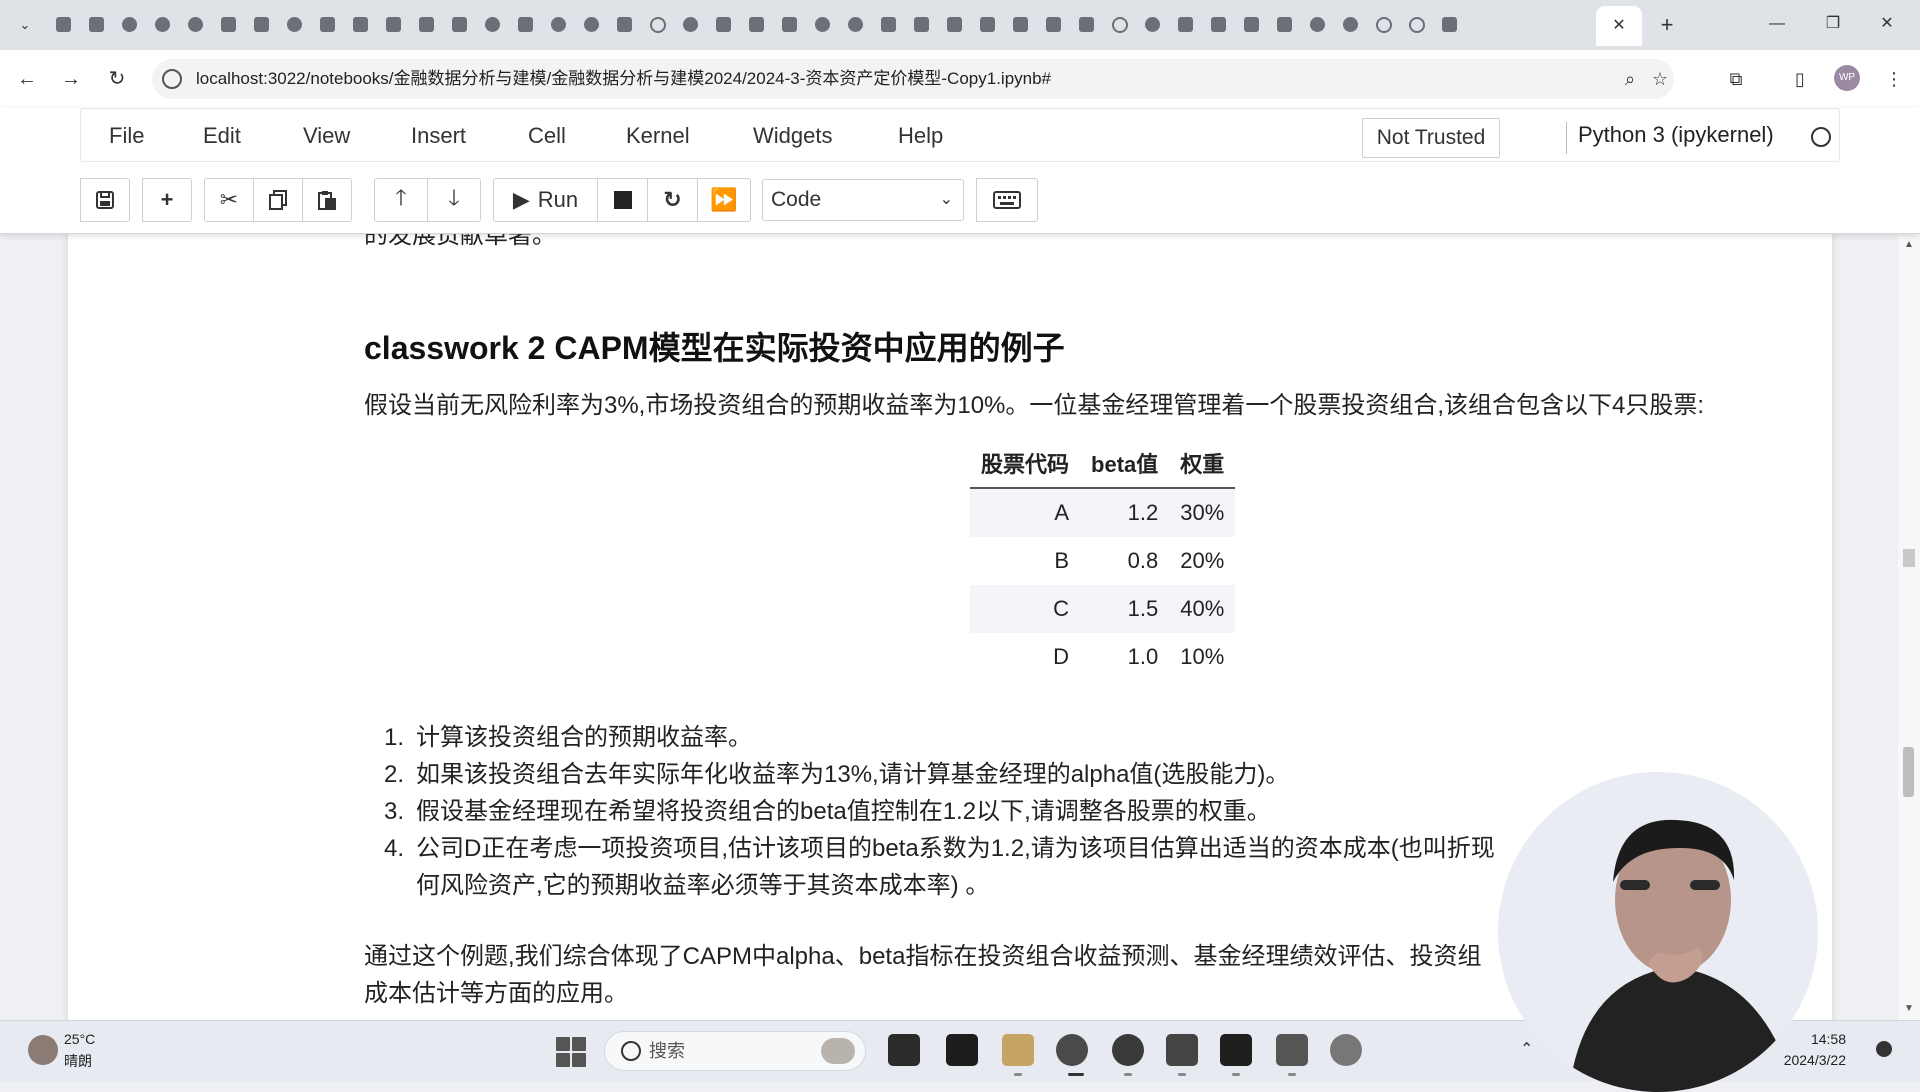  Describe the element at coordinates (25, 25) in the screenshot. I see `tab-search-chevron-icon: ⌄` at that location.